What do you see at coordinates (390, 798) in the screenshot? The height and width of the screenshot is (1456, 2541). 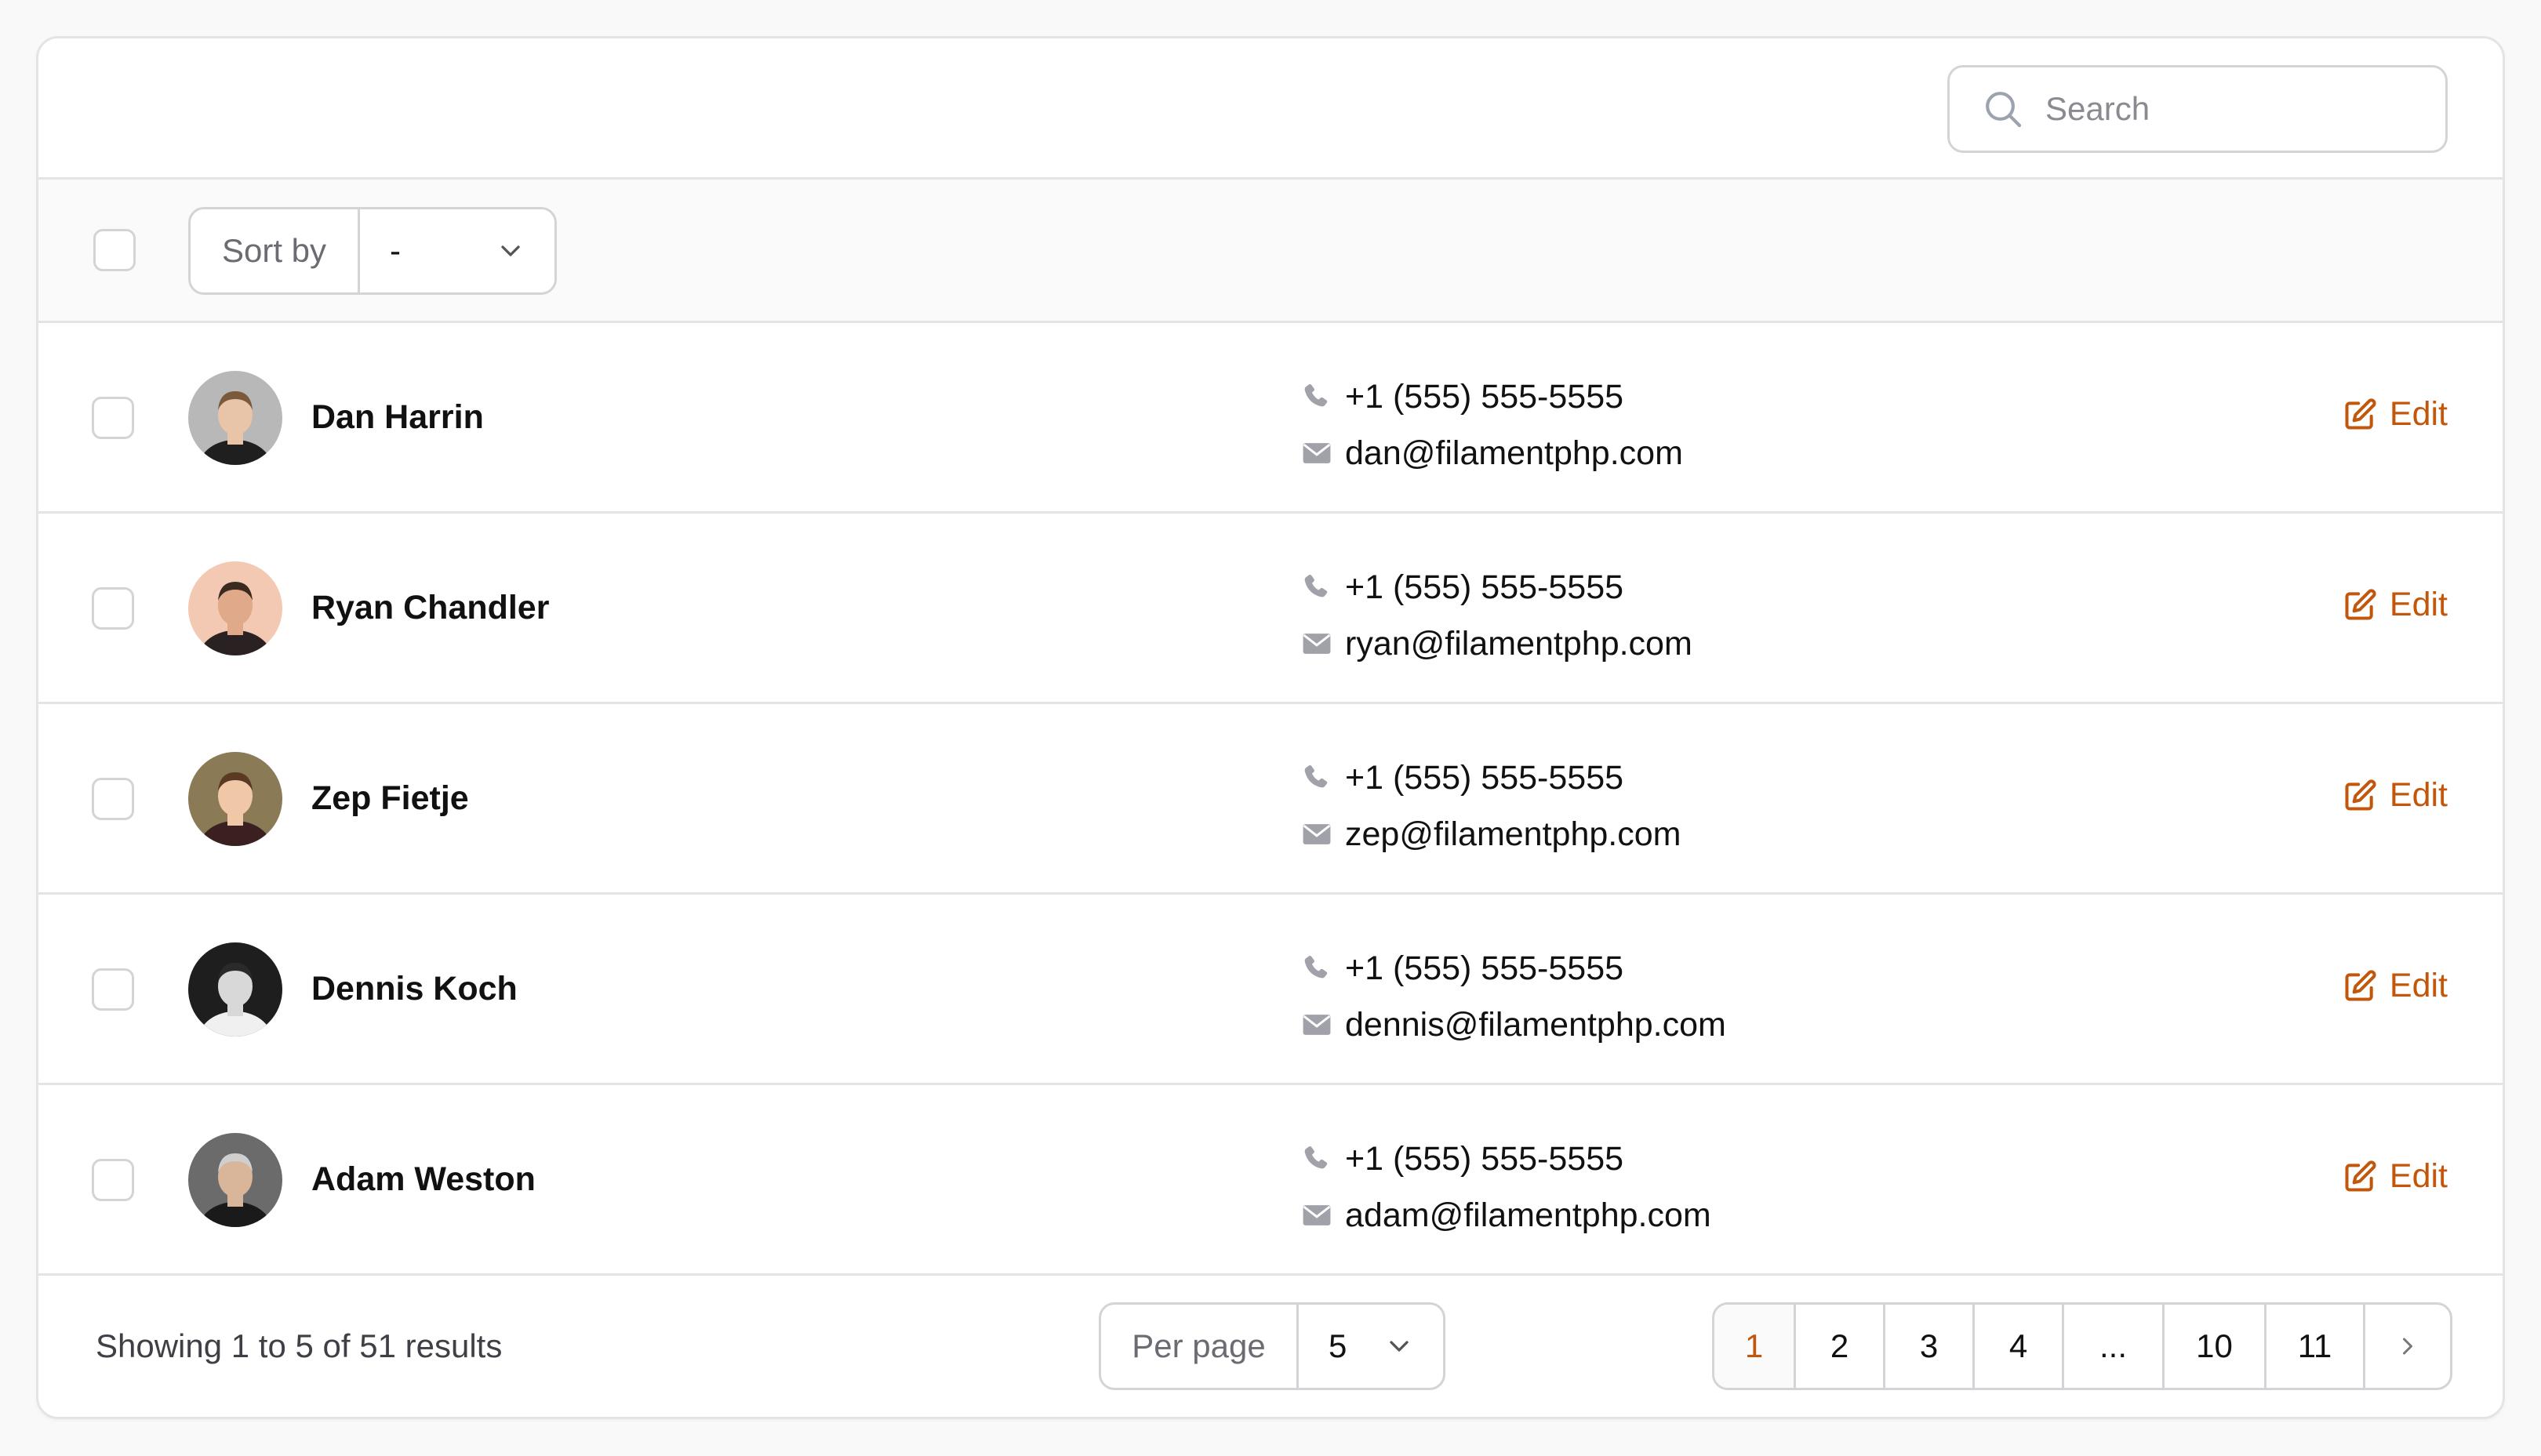 I see `contact-name: Zep Fietje` at bounding box center [390, 798].